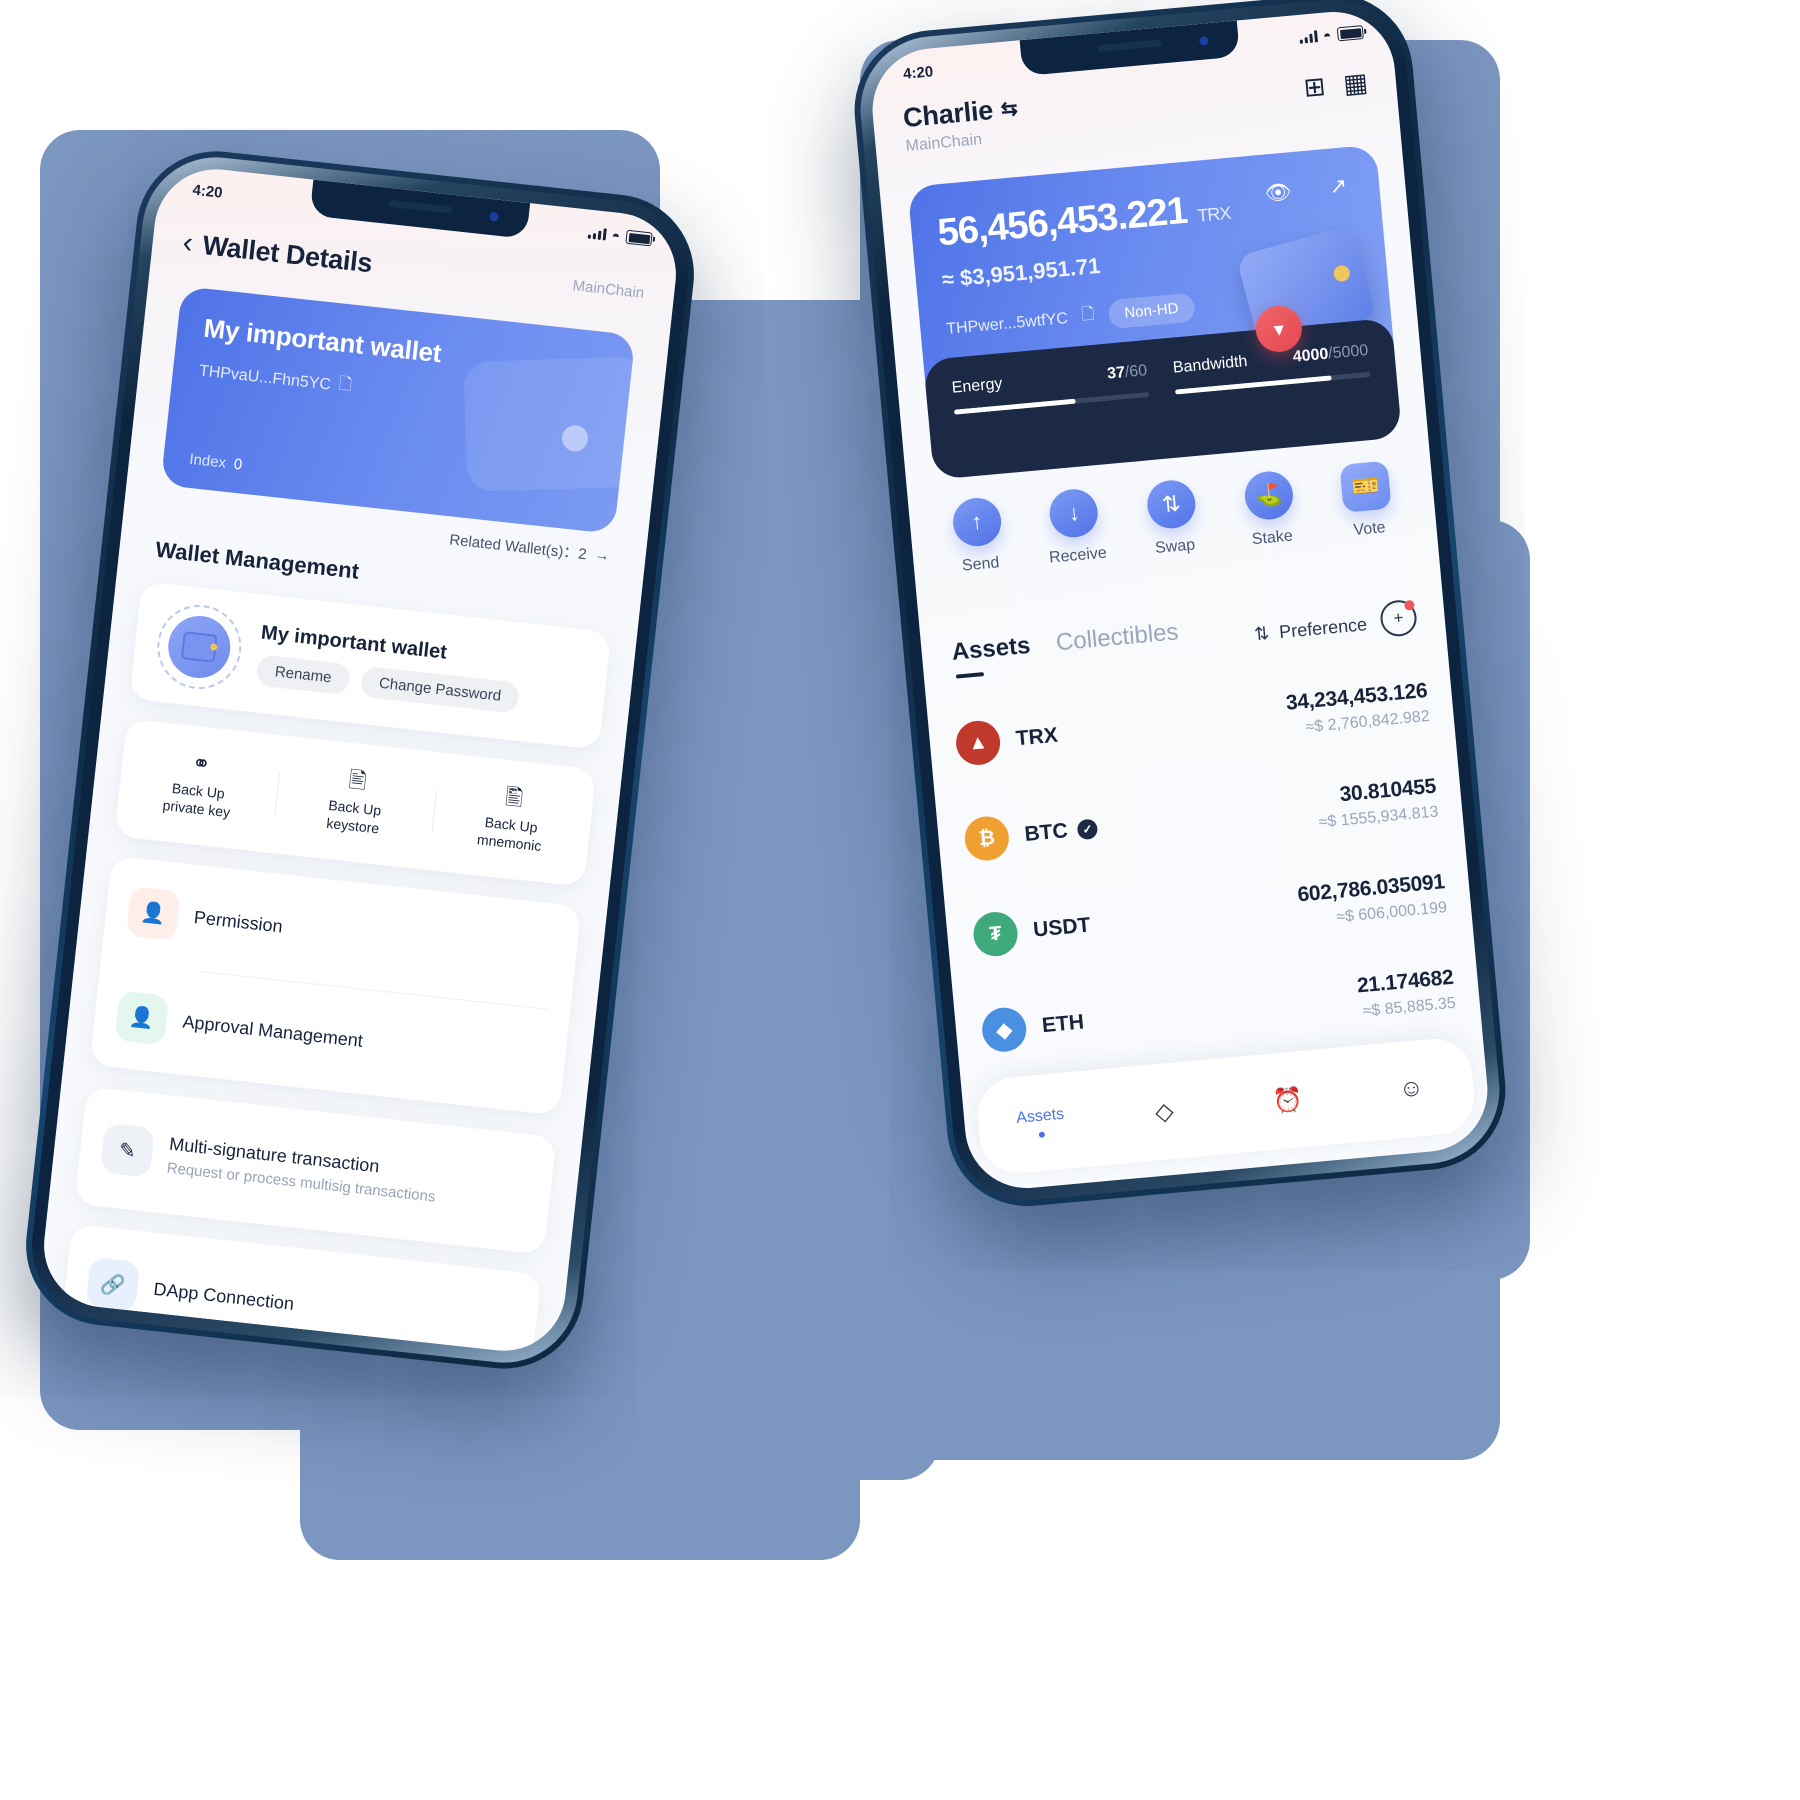 The width and height of the screenshot is (1800, 1800). I want to click on approval-icon: 👤, so click(142, 1017).